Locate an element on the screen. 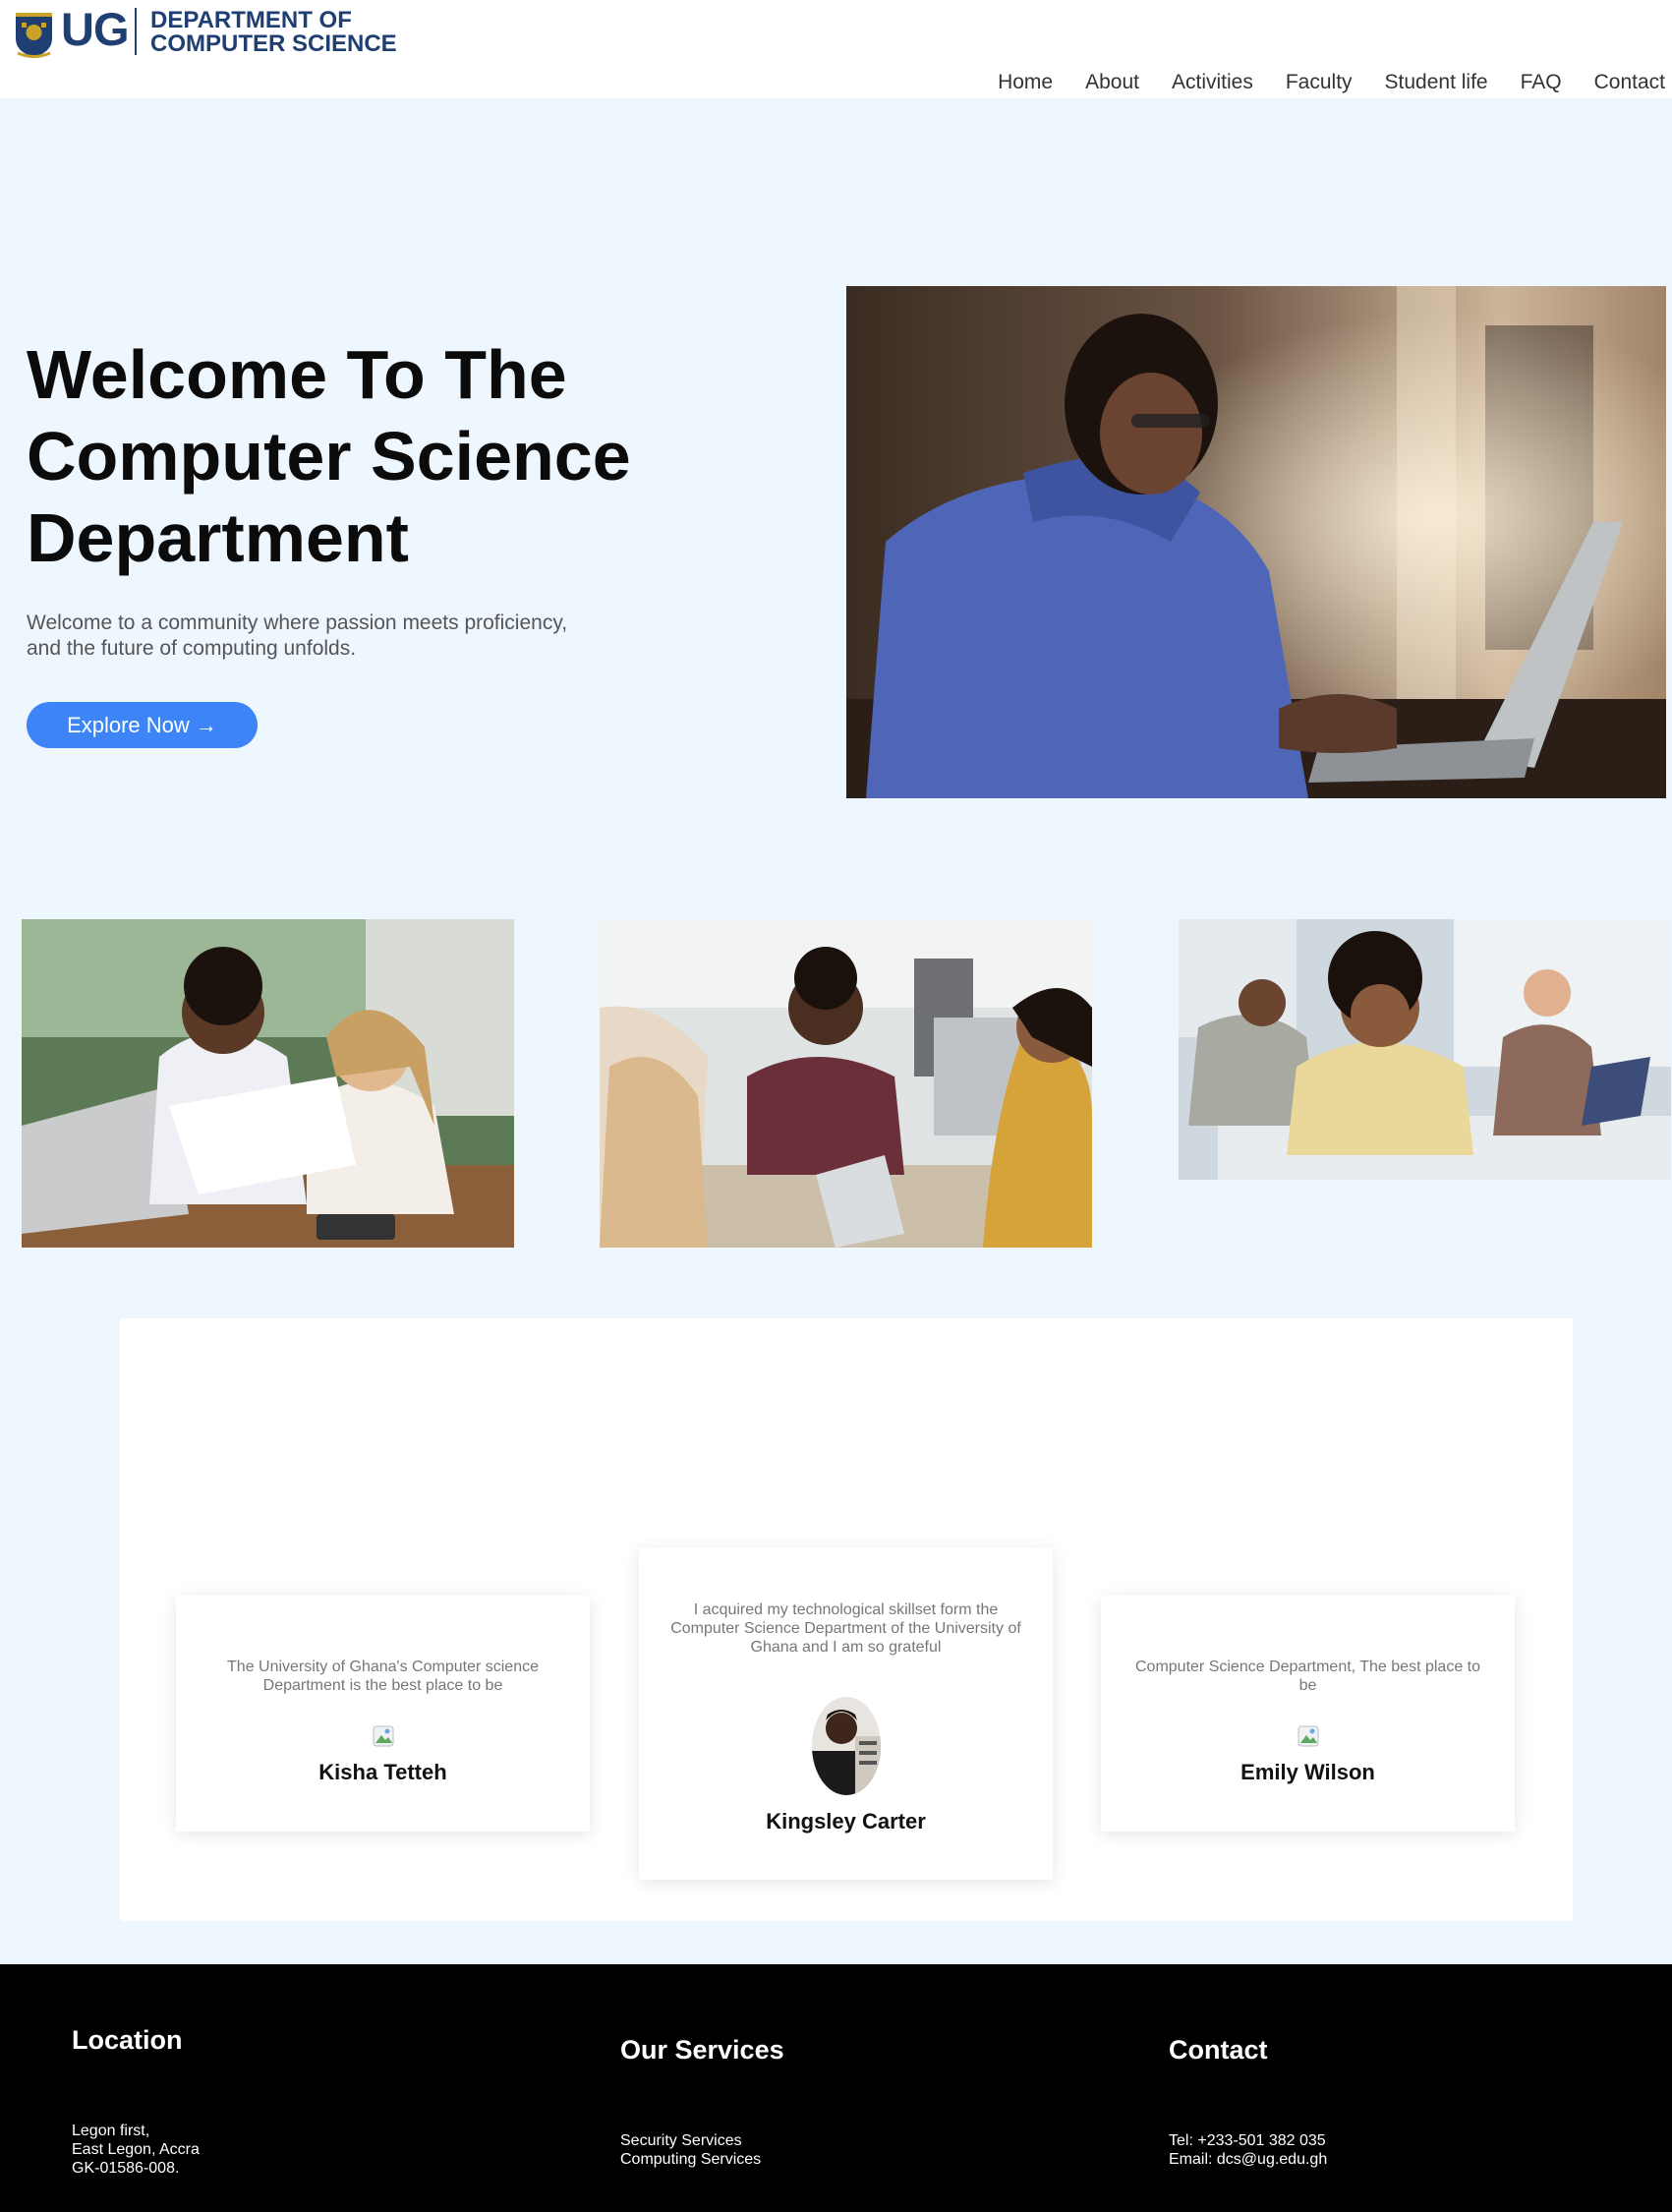 This screenshot has height=2212, width=1672. explore-now-button: Explore Now → is located at coordinates (142, 725).